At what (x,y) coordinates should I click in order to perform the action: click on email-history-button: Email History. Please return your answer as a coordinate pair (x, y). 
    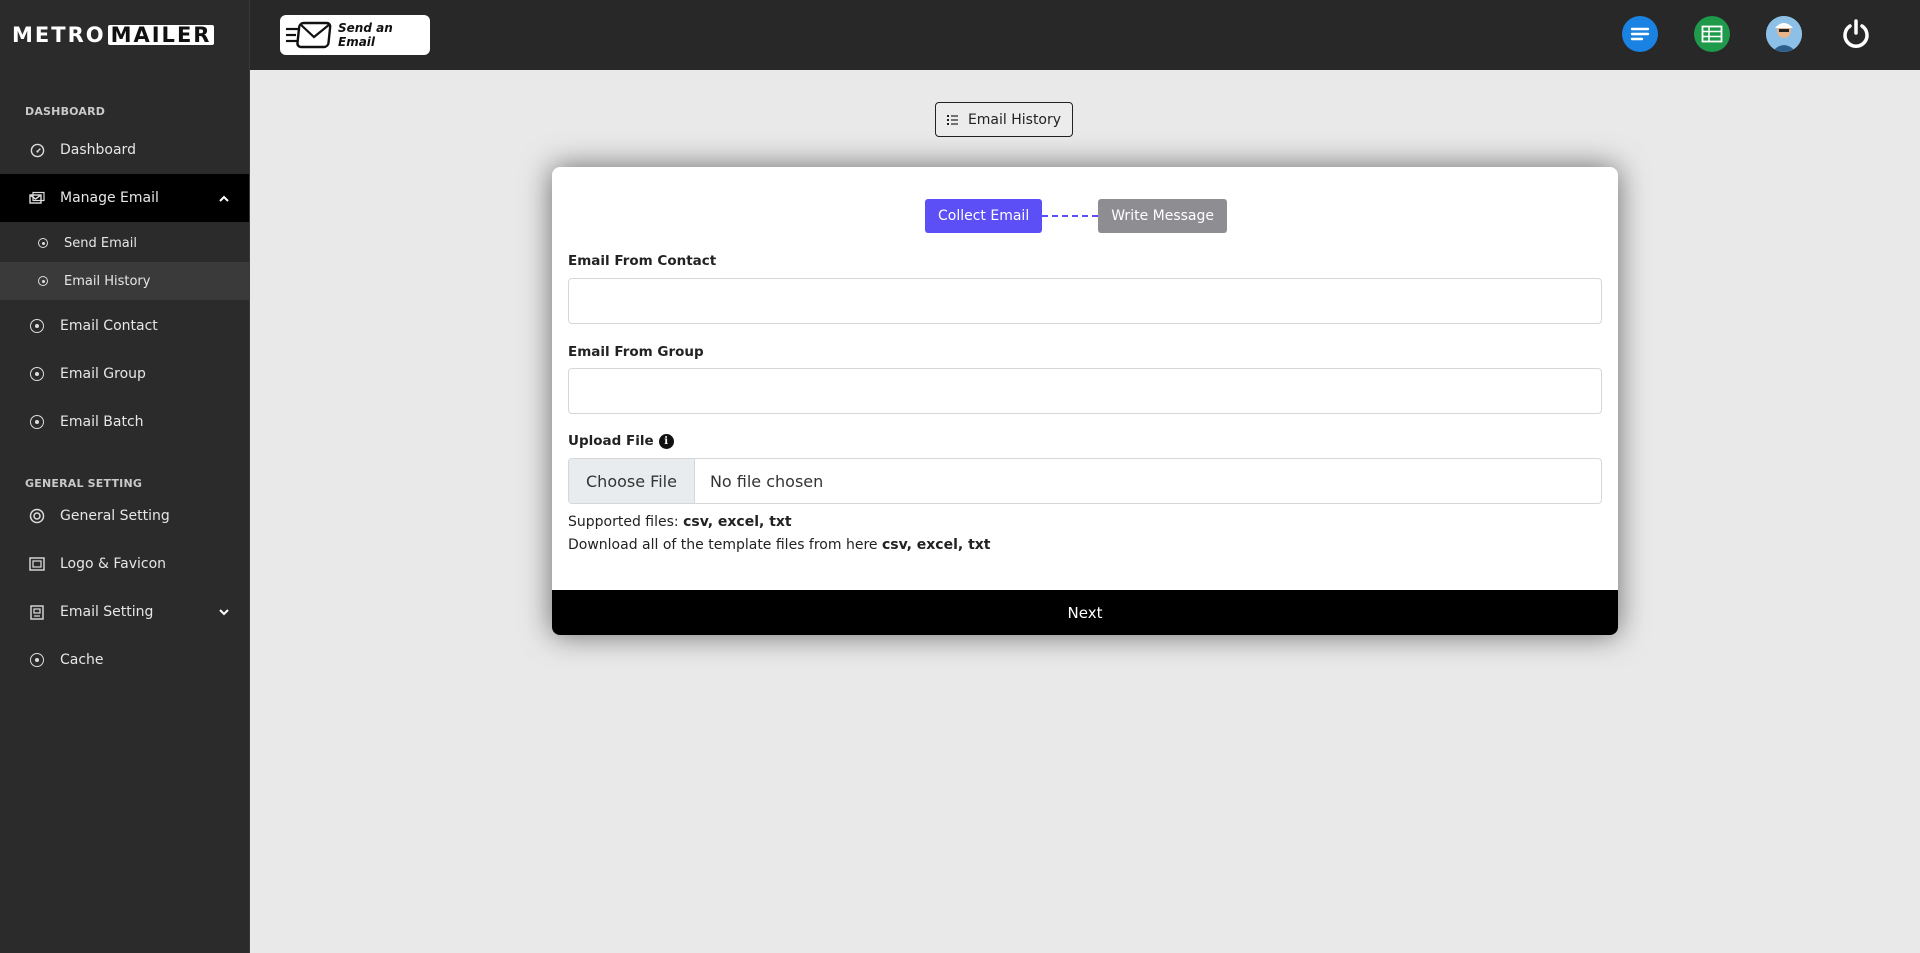
    Looking at the image, I should click on (1004, 119).